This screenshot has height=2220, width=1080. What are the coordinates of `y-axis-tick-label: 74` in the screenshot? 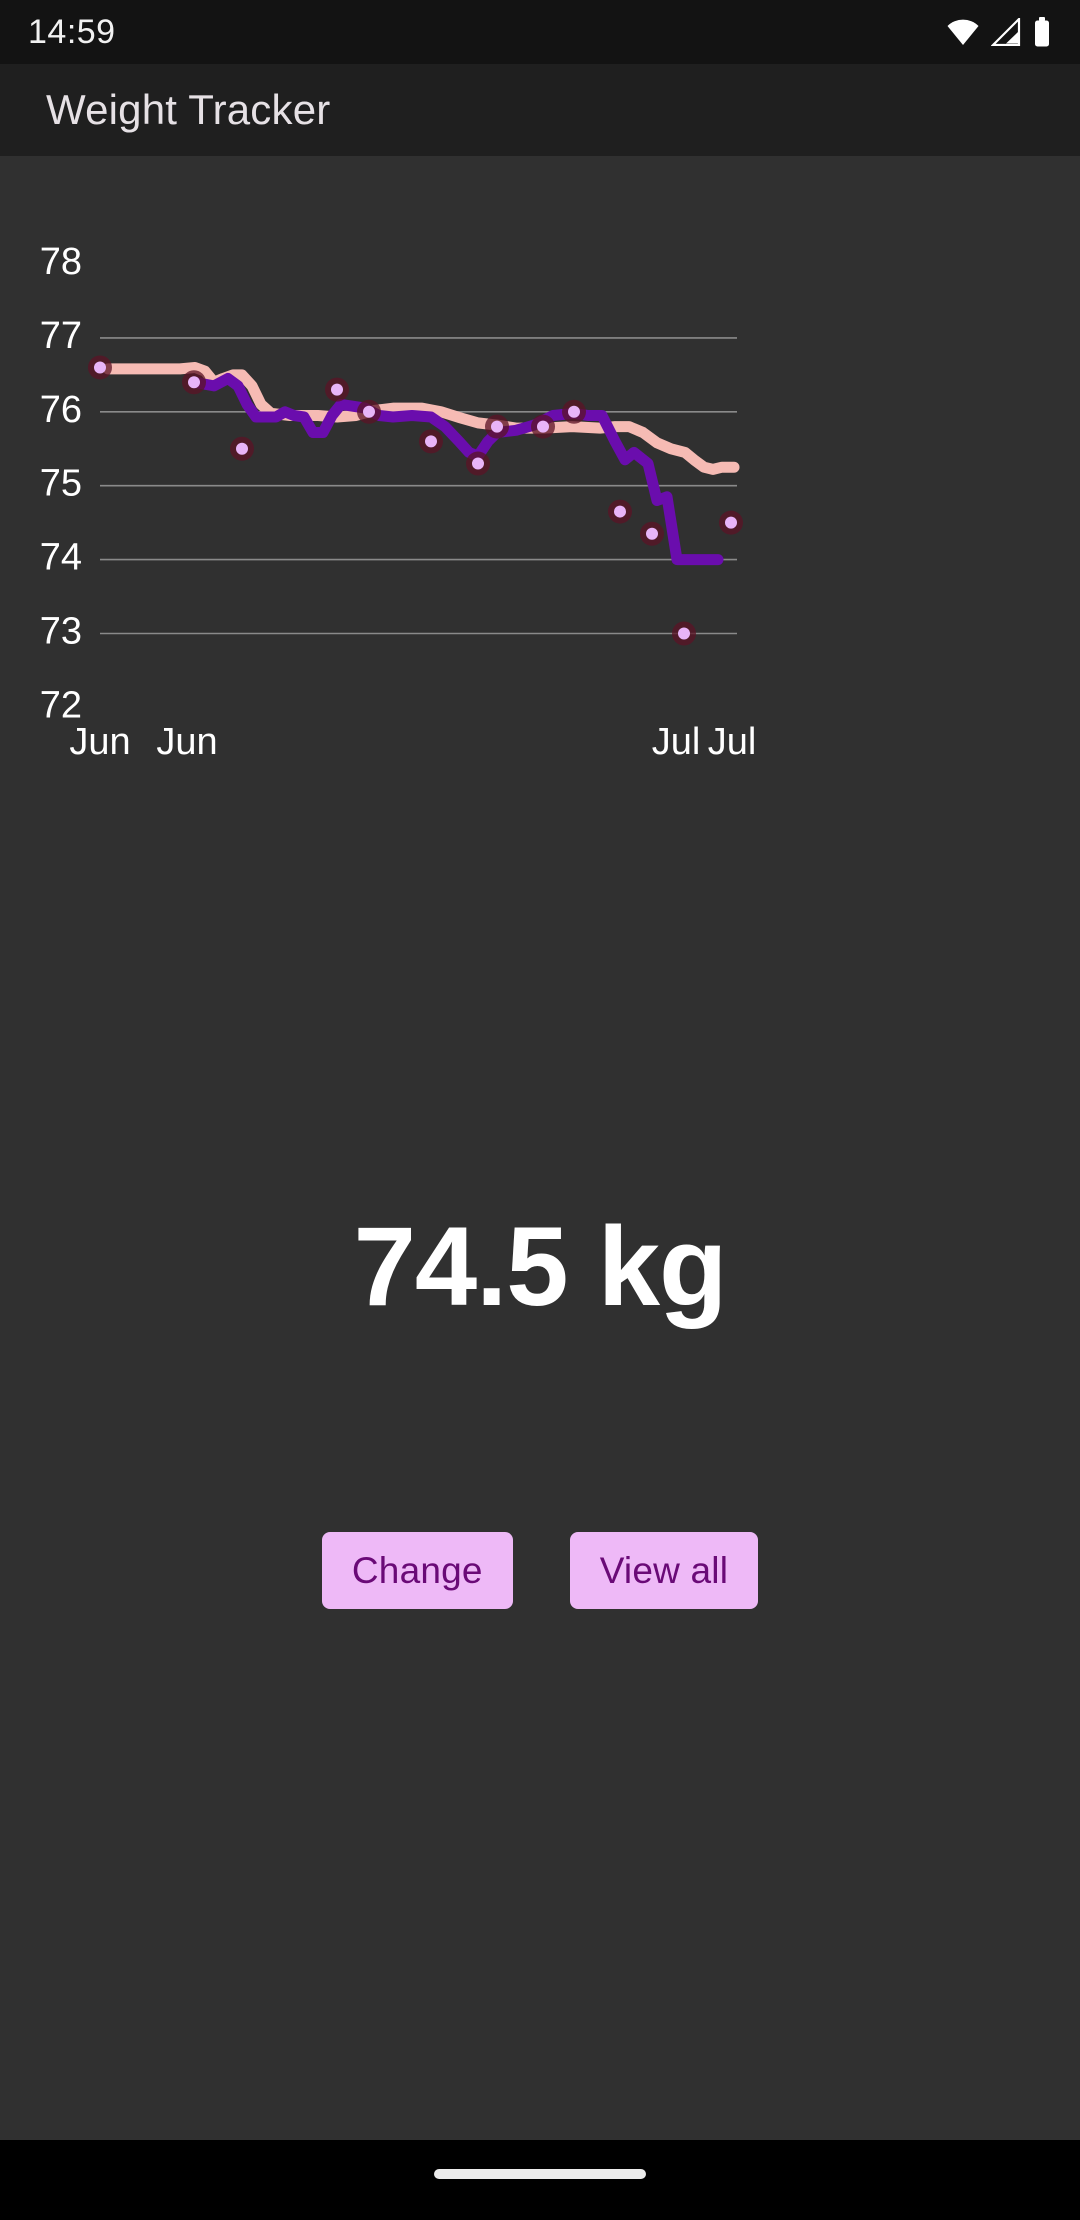 It's located at (61, 558).